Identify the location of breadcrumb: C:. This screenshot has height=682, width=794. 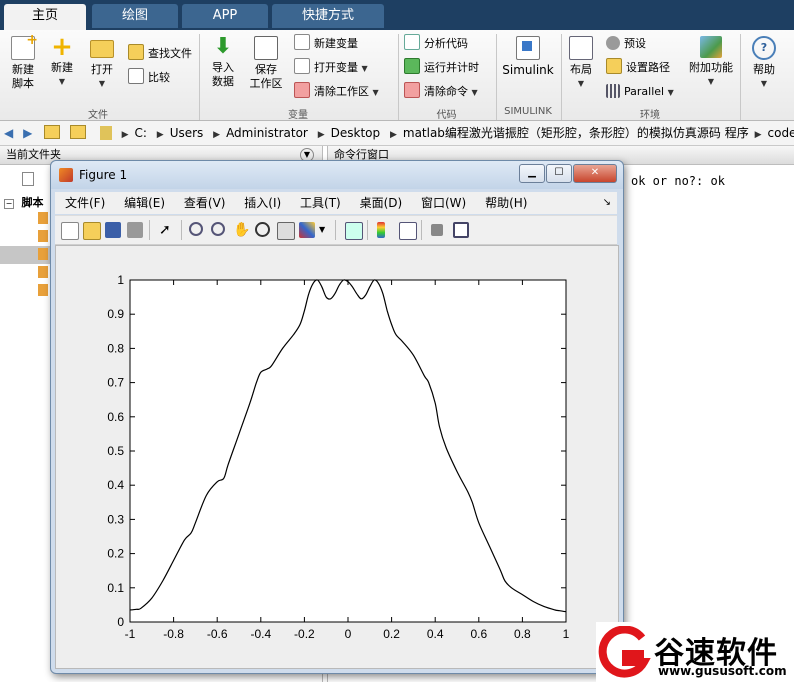
(141, 133).